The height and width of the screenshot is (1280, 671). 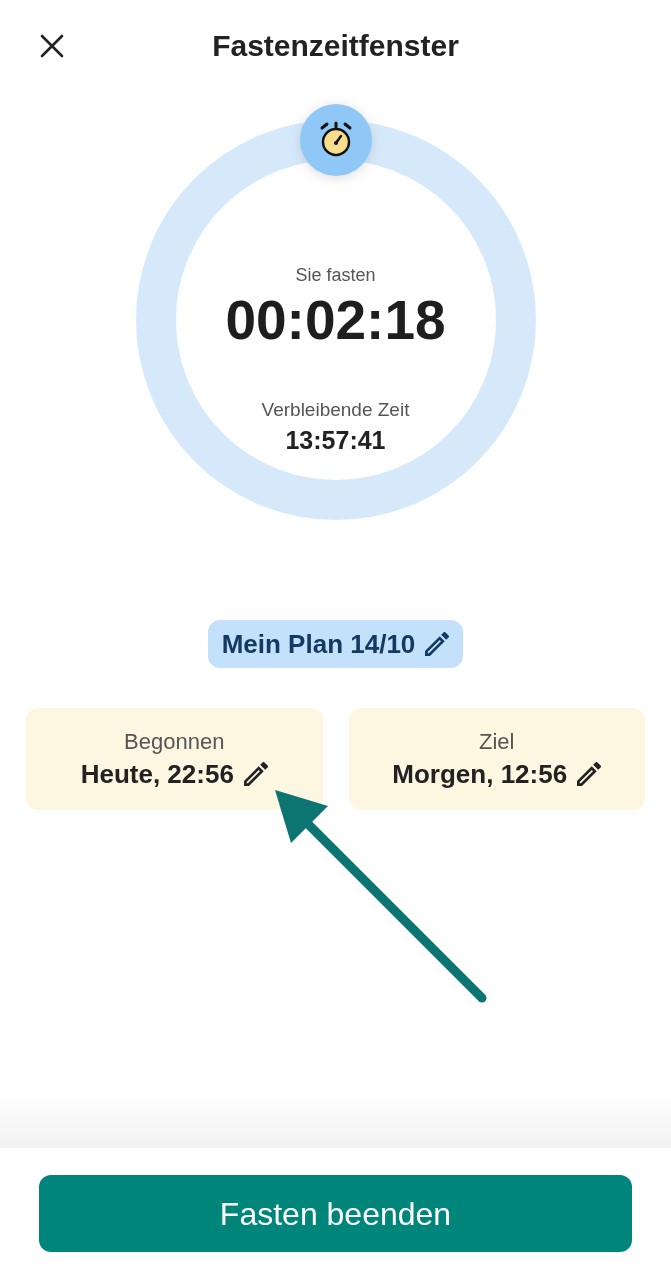 I want to click on status-label: Sie fasten, so click(x=335, y=275).